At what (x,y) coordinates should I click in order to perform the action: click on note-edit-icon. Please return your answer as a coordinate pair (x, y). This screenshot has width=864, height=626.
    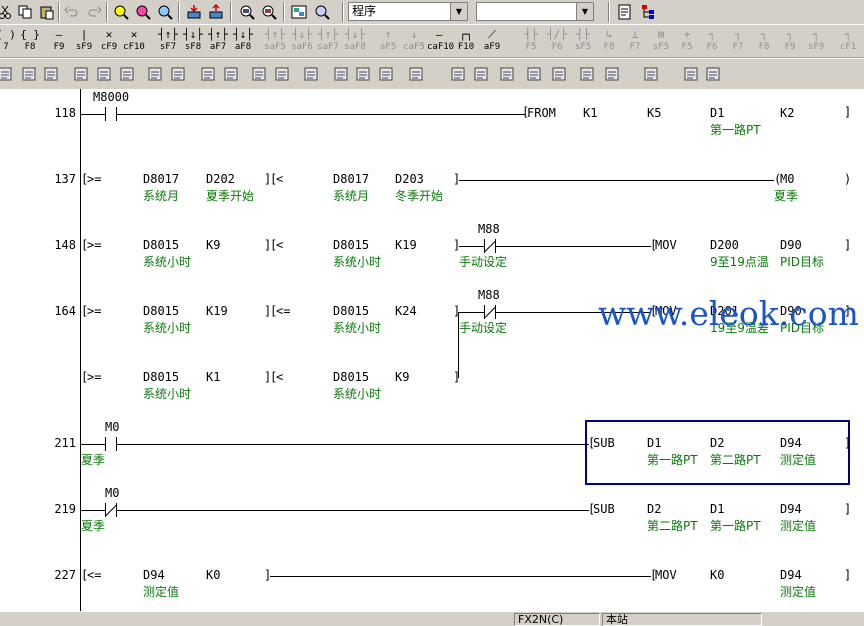
    Looking at the image, I should click on (311, 73).